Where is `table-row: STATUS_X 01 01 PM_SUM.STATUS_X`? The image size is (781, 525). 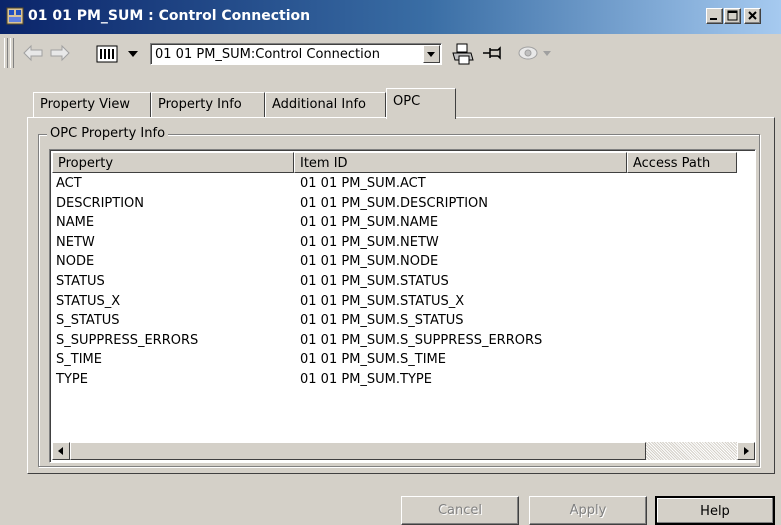
table-row: STATUS_X 01 01 PM_SUM.STATUS_X is located at coordinates (403, 302).